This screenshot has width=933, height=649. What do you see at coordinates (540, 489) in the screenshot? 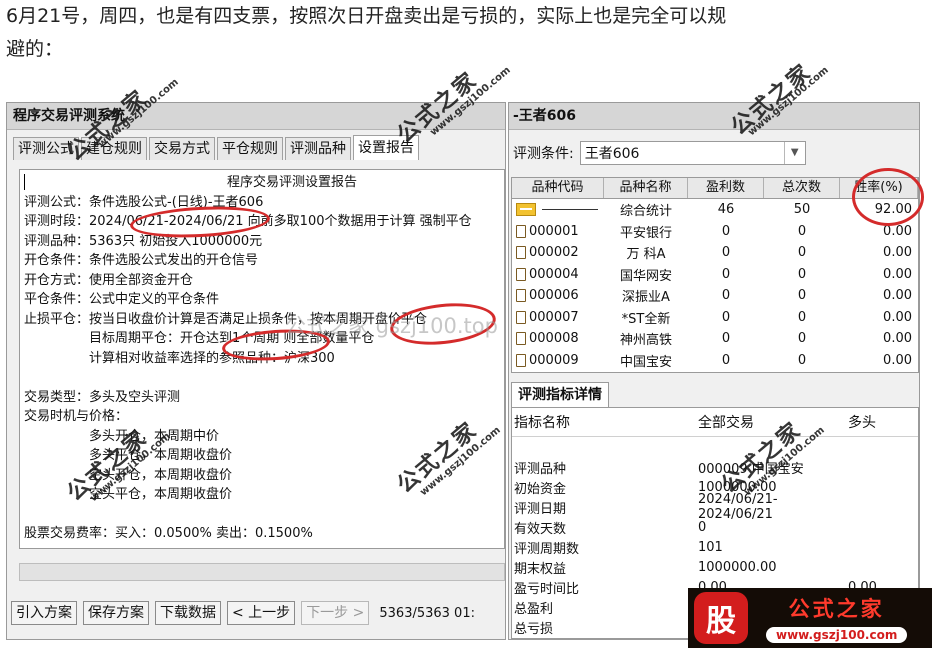
I see `detail-name: 初始资金` at bounding box center [540, 489].